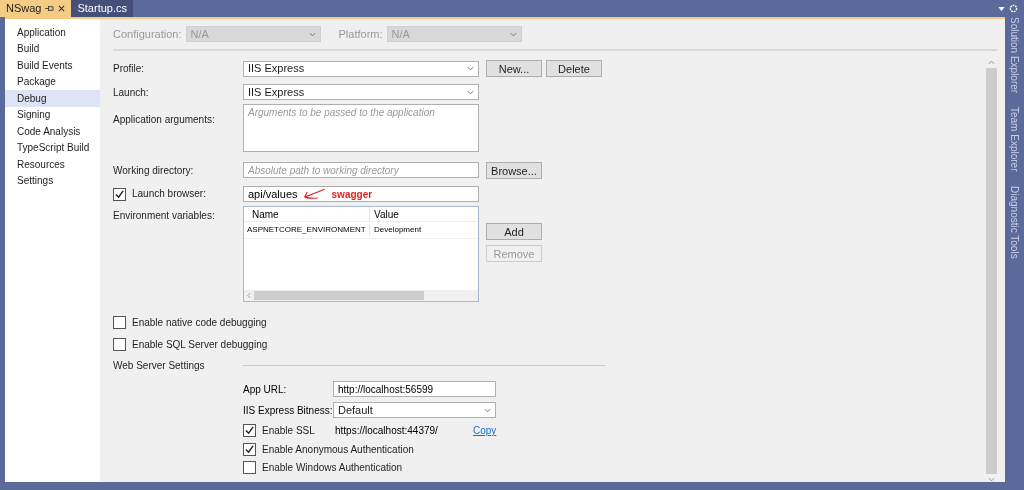 The image size is (1024, 490). What do you see at coordinates (307, 230) in the screenshot?
I see `table-cell: ASPNETCORE_ENVIRONMENT` at bounding box center [307, 230].